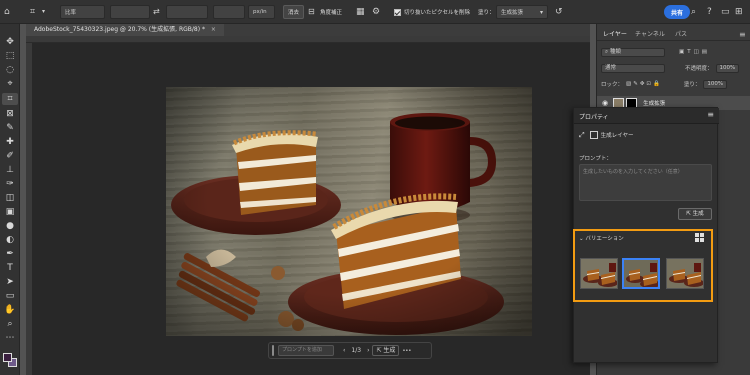 The width and height of the screenshot is (750, 375). What do you see at coordinates (10, 240) in the screenshot?
I see `dodge-tool-icon: ◐` at bounding box center [10, 240].